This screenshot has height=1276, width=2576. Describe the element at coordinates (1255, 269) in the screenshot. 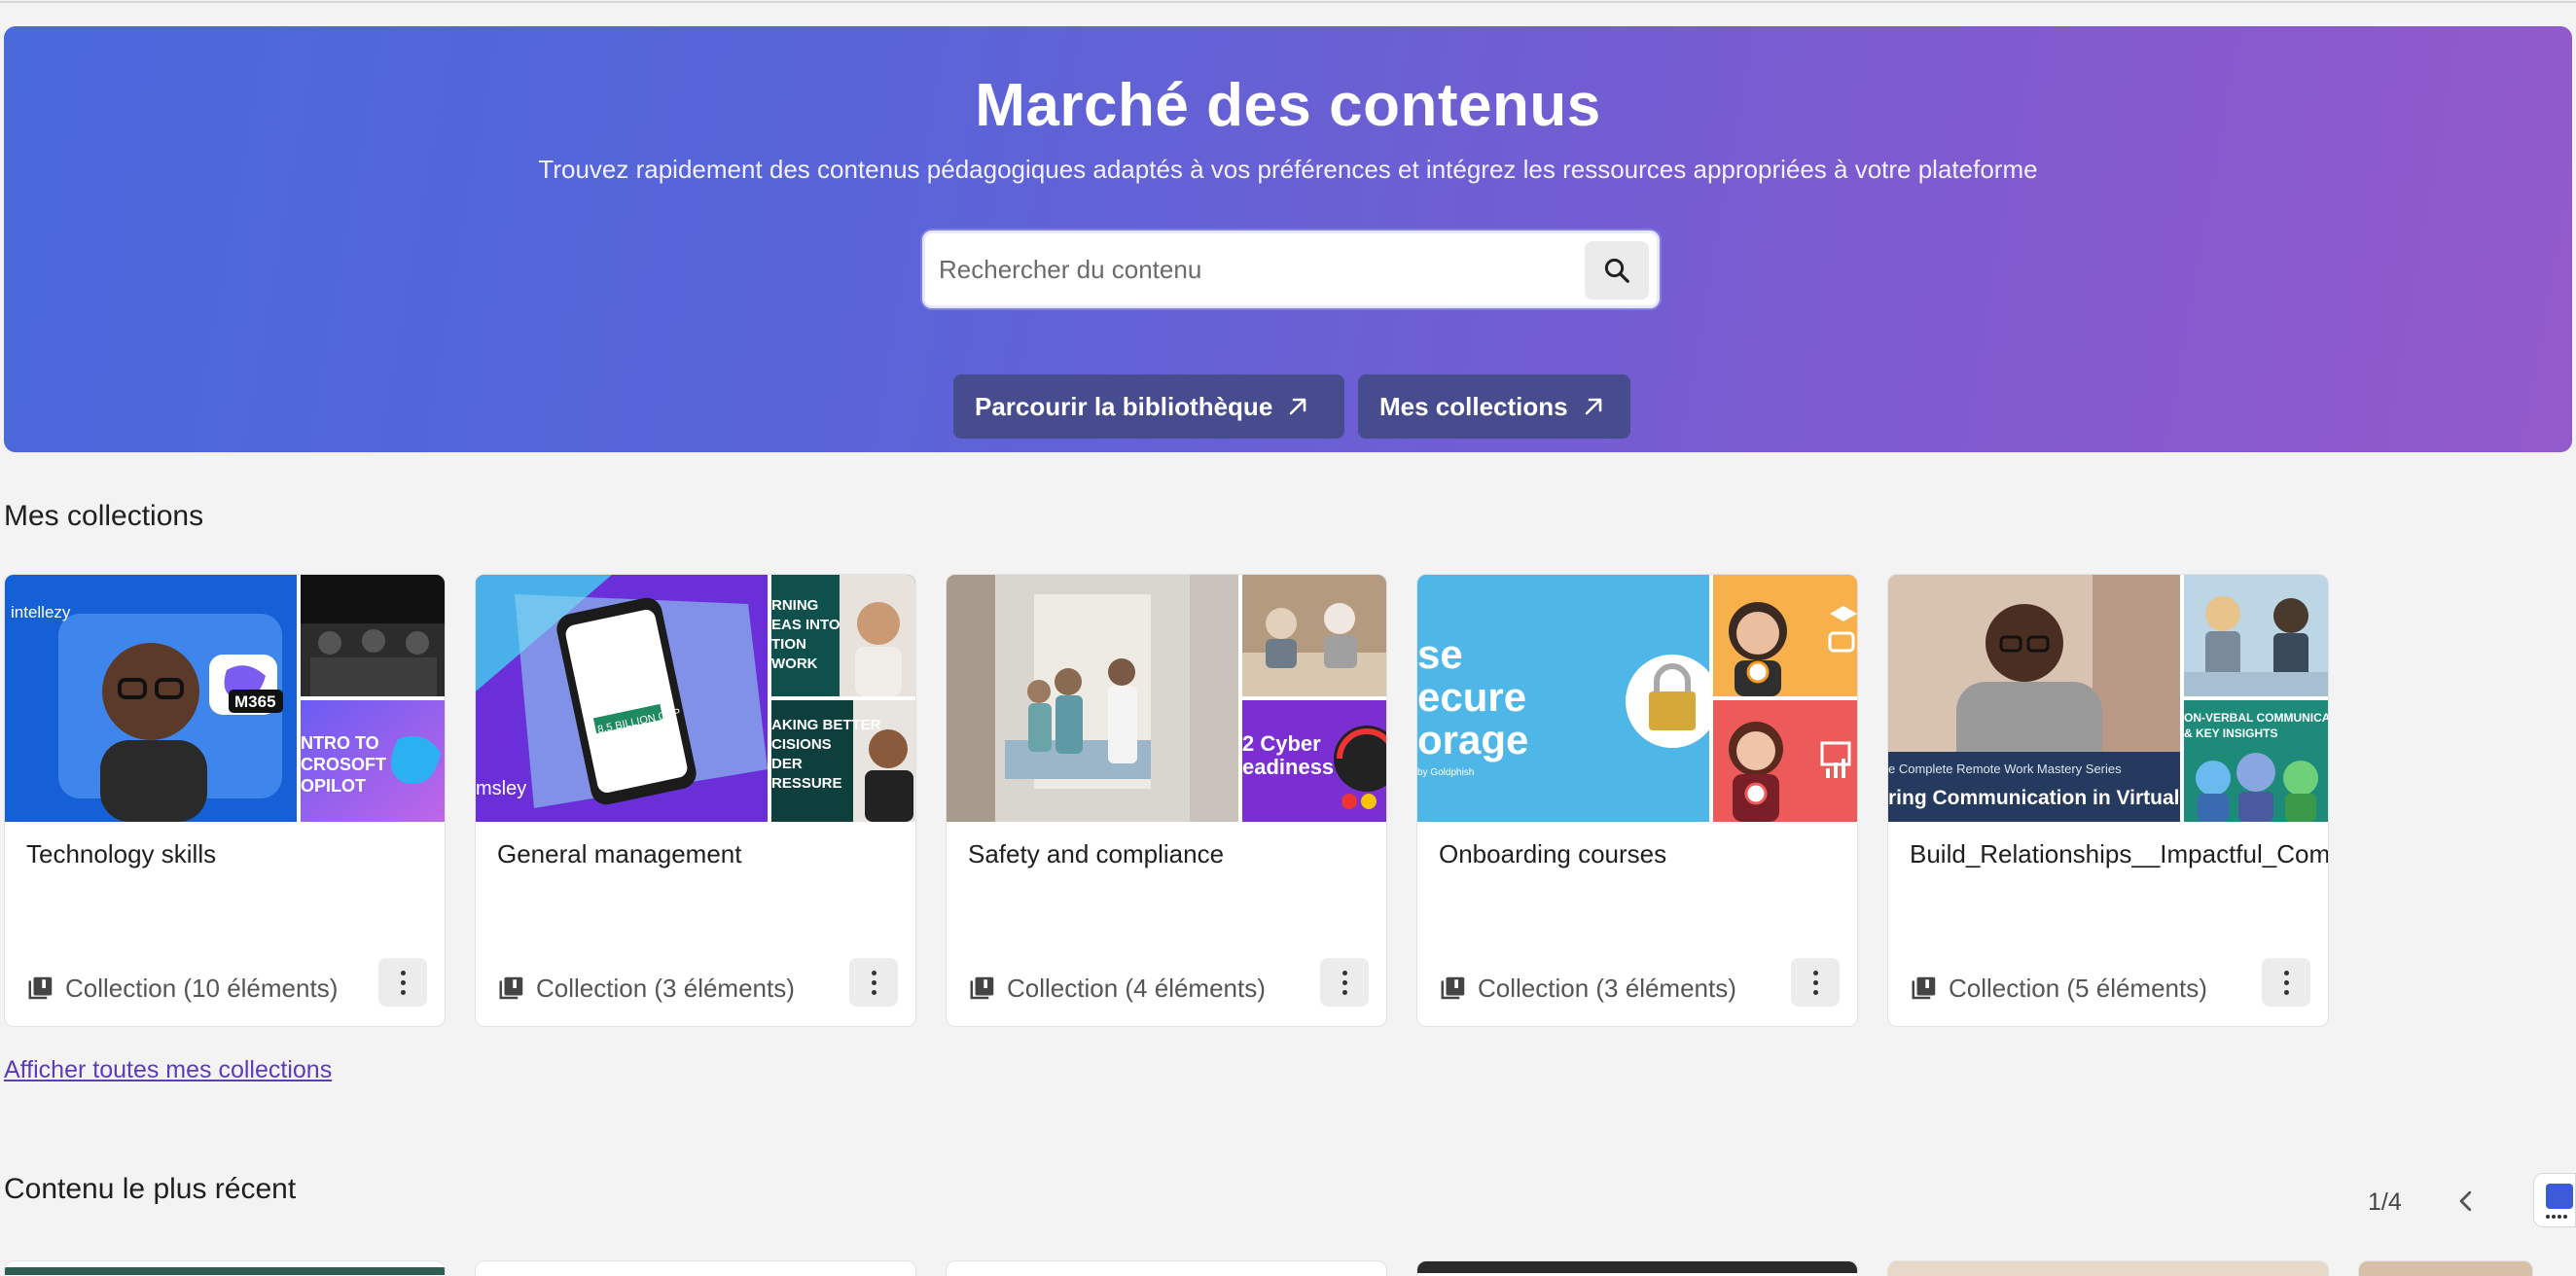

I see `search-input` at that location.